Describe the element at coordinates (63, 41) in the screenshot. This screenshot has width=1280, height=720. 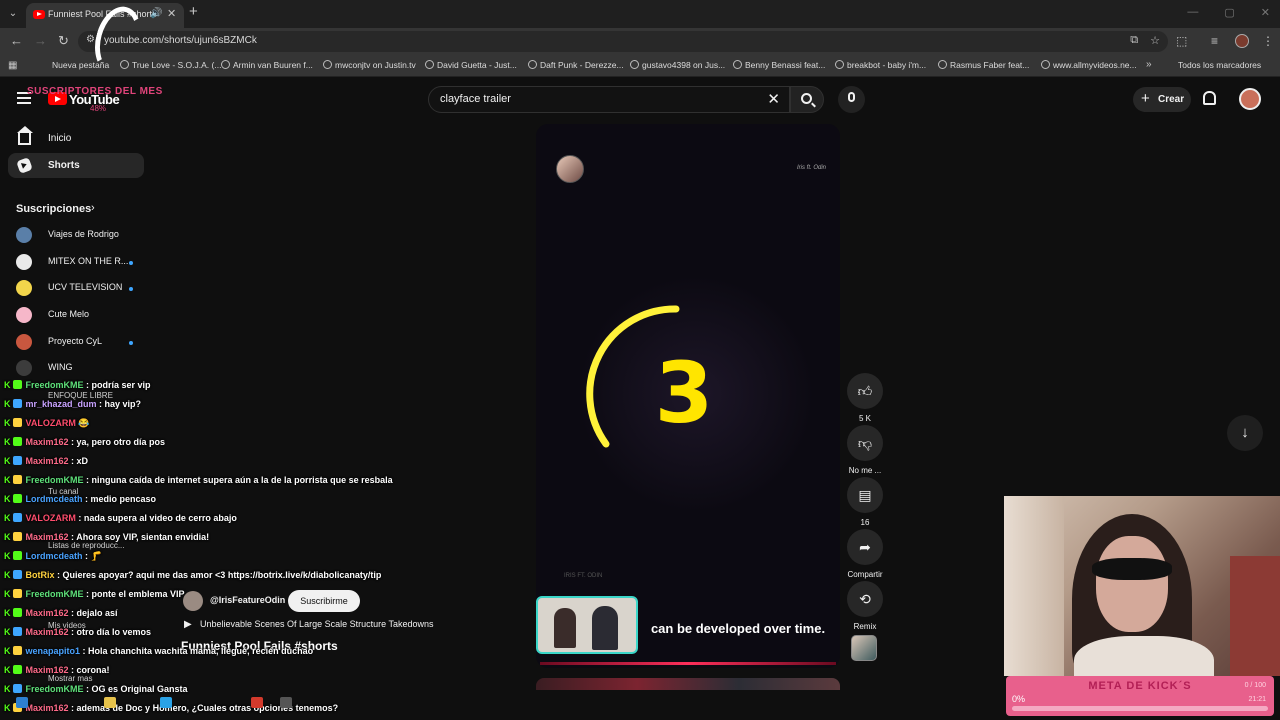
I see `reload-icon: ↻` at that location.